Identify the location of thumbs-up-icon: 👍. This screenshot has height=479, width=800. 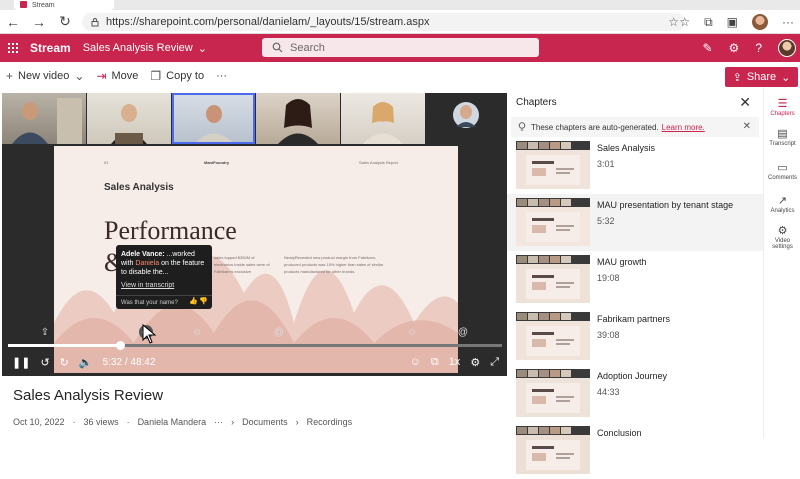
(193, 301).